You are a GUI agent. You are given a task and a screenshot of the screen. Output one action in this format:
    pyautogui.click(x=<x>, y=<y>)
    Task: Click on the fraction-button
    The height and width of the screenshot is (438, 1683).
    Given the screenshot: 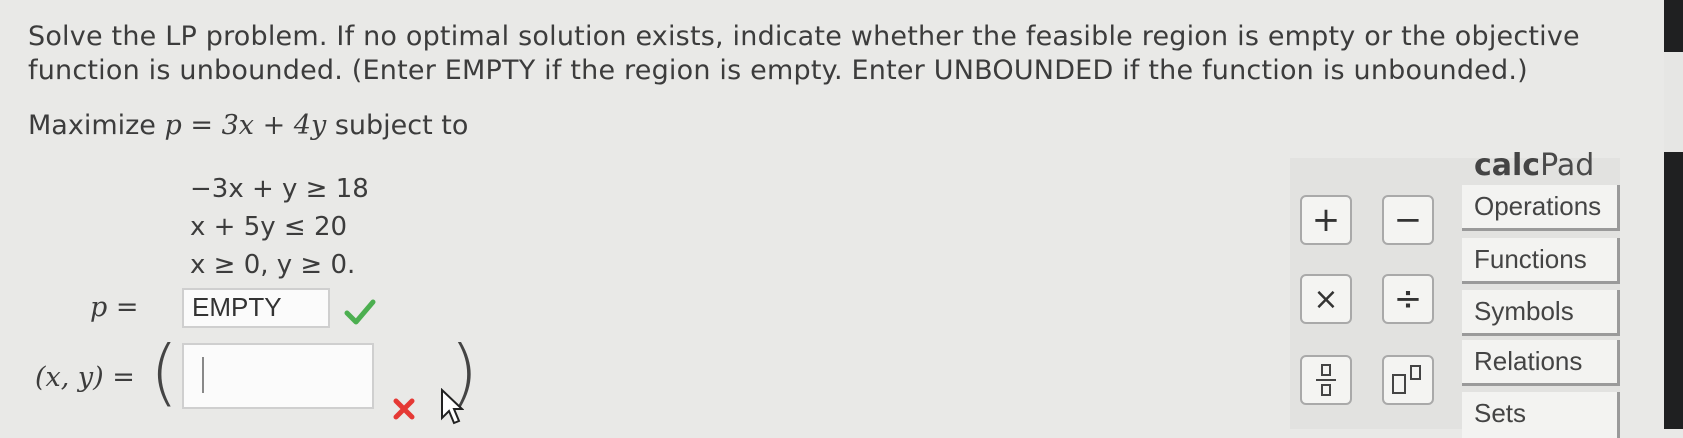 What is the action you would take?
    pyautogui.click(x=1326, y=380)
    